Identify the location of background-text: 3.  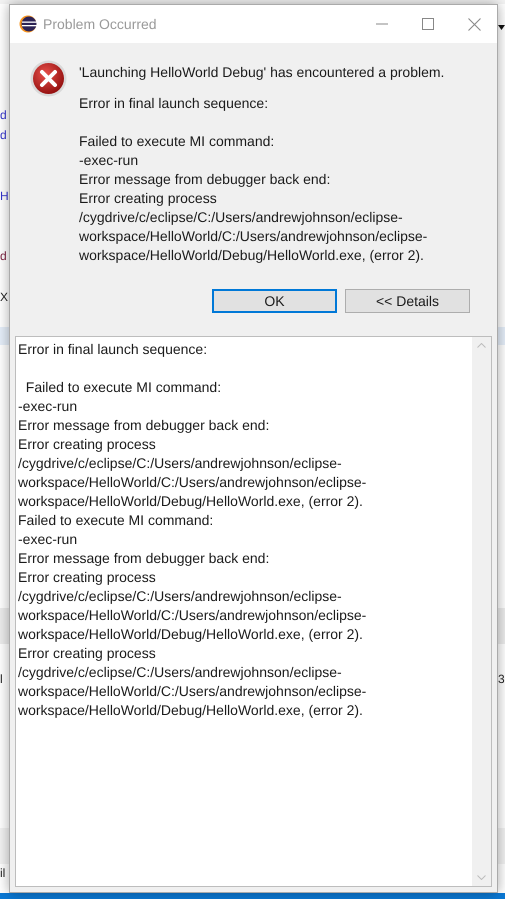
(501, 679).